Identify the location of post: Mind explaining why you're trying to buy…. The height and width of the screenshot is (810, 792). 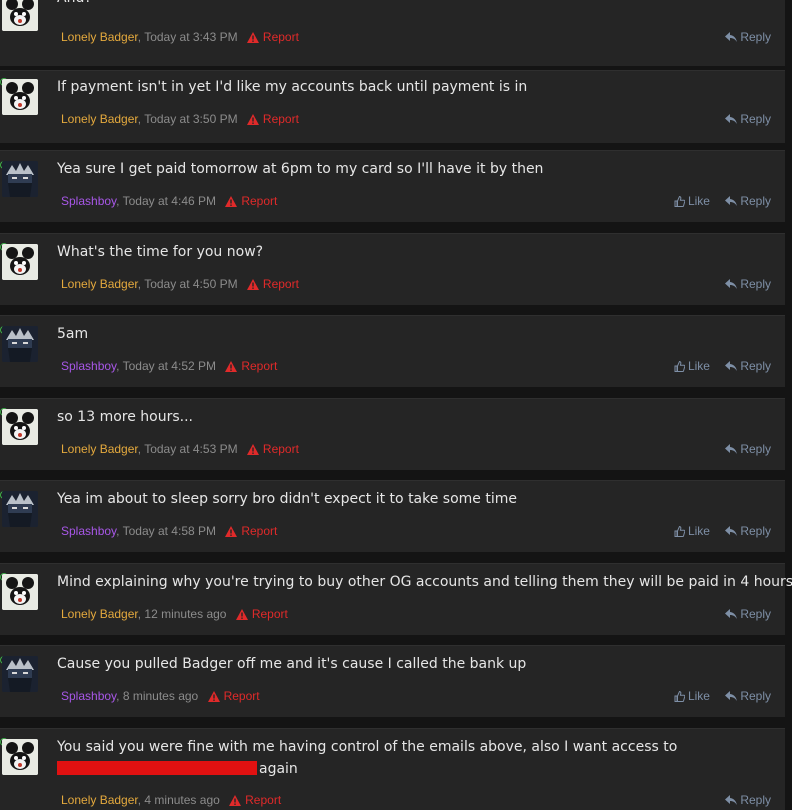
(396, 599).